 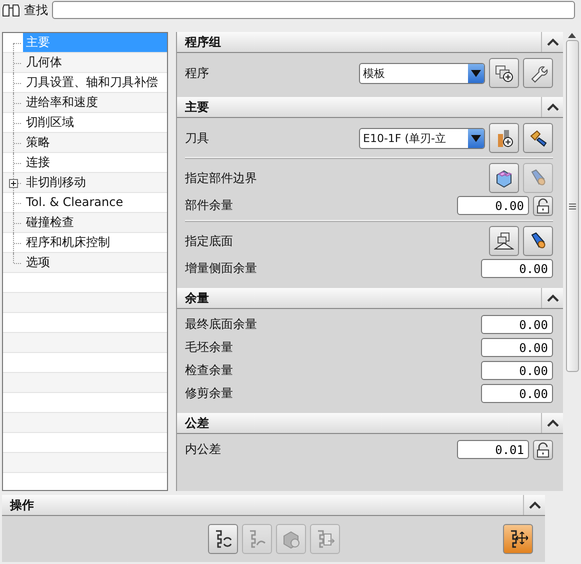 What do you see at coordinates (209, 370) in the screenshot?
I see `field-label: 检查余量` at bounding box center [209, 370].